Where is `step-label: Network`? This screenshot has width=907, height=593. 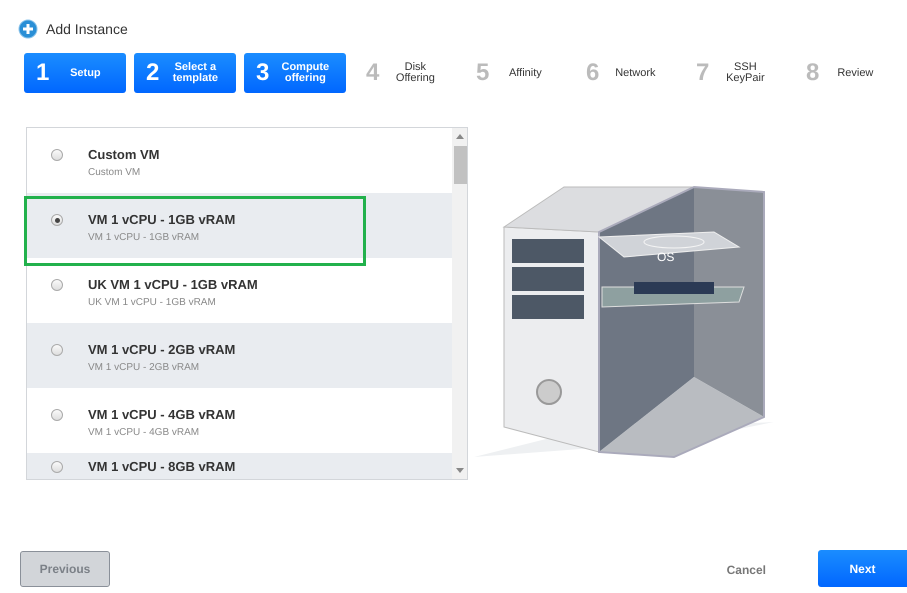 step-label: Network is located at coordinates (635, 73).